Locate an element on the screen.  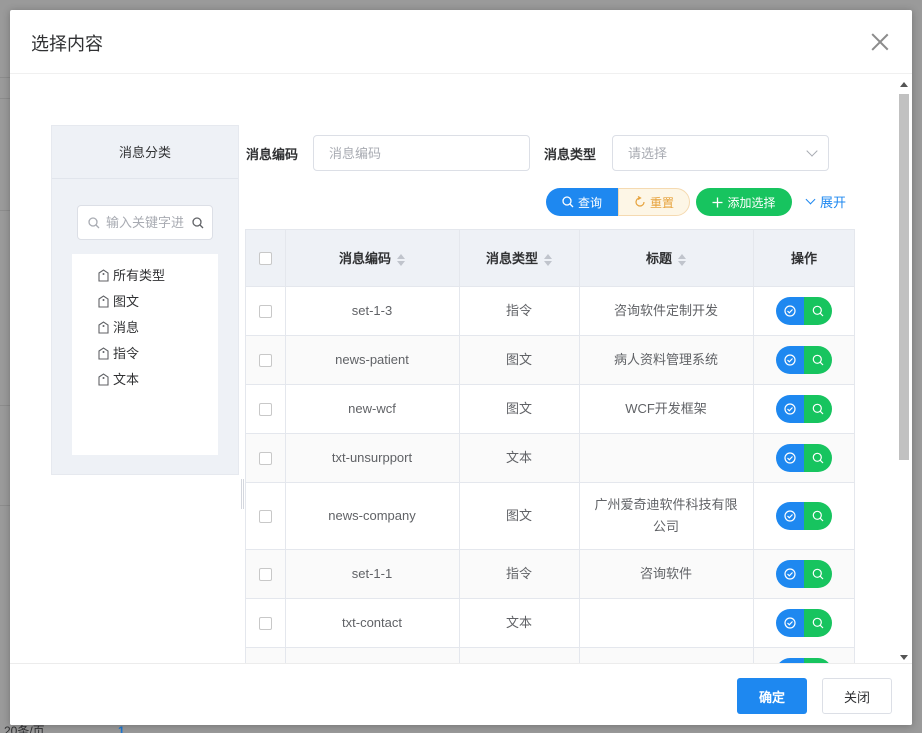
dialog-header: 选择内容 is located at coordinates (461, 42).